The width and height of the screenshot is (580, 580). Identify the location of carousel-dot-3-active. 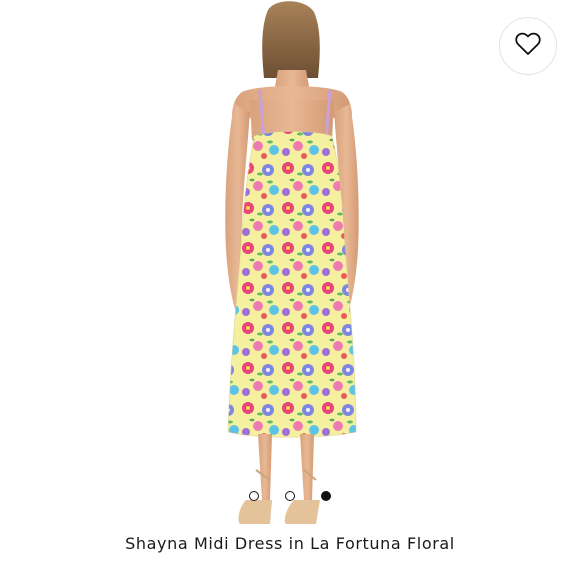
(326, 496).